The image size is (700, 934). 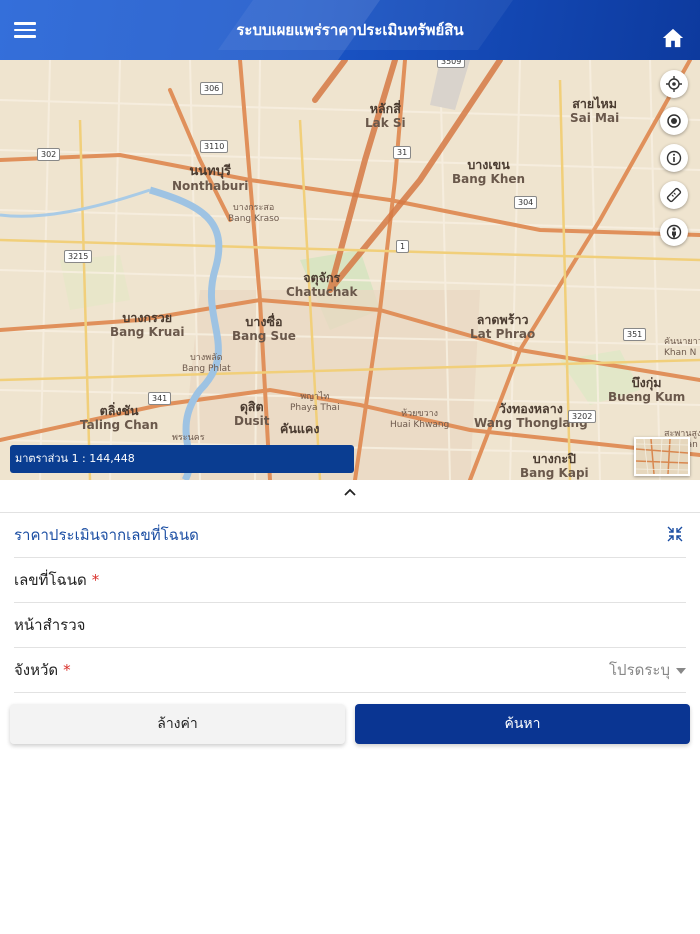 What do you see at coordinates (402, 152) in the screenshot?
I see `route-shield: 31` at bounding box center [402, 152].